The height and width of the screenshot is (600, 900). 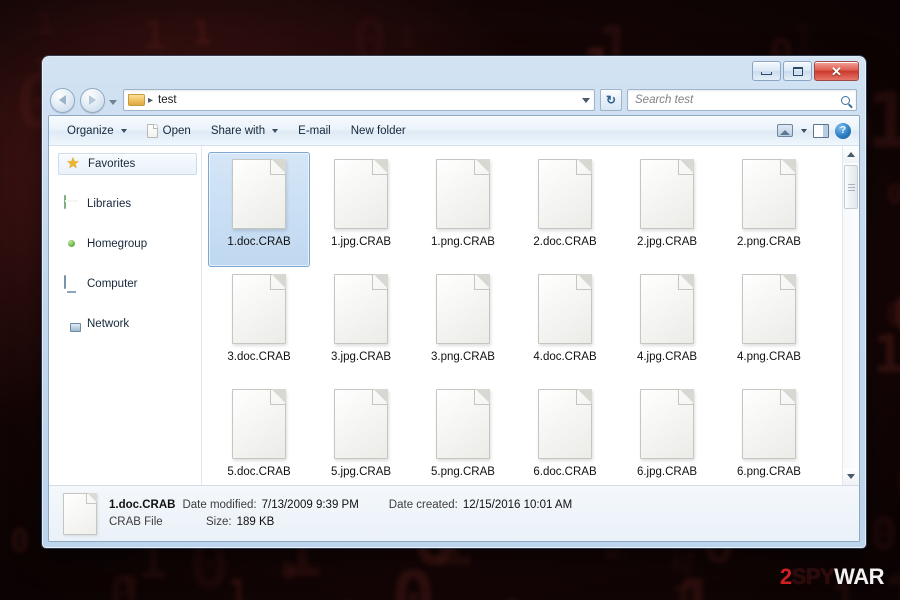 I want to click on file-item: 5.doc.CRAB, so click(x=259, y=433).